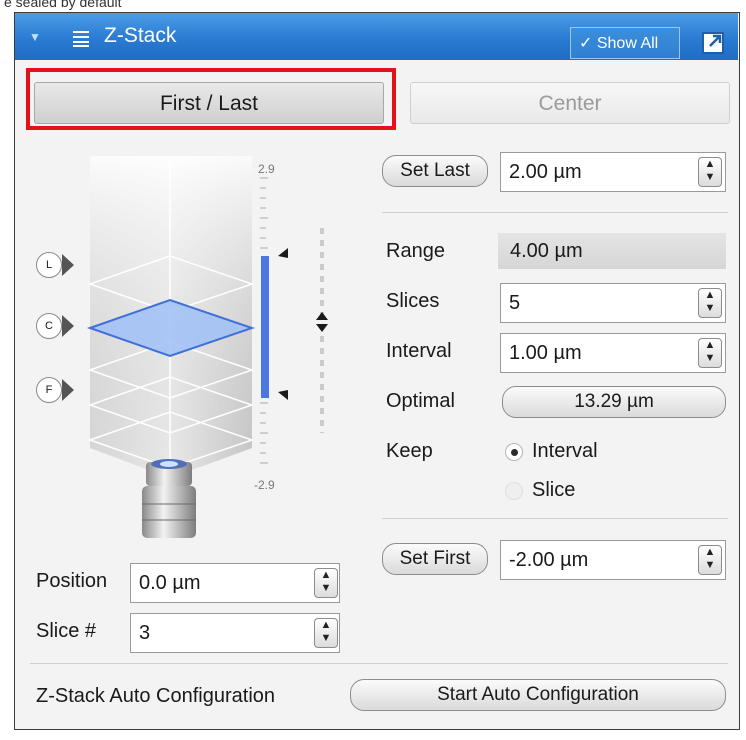 The width and height of the screenshot is (746, 740). I want to click on auto-config-label: Z-Stack Auto Configuration, so click(156, 696).